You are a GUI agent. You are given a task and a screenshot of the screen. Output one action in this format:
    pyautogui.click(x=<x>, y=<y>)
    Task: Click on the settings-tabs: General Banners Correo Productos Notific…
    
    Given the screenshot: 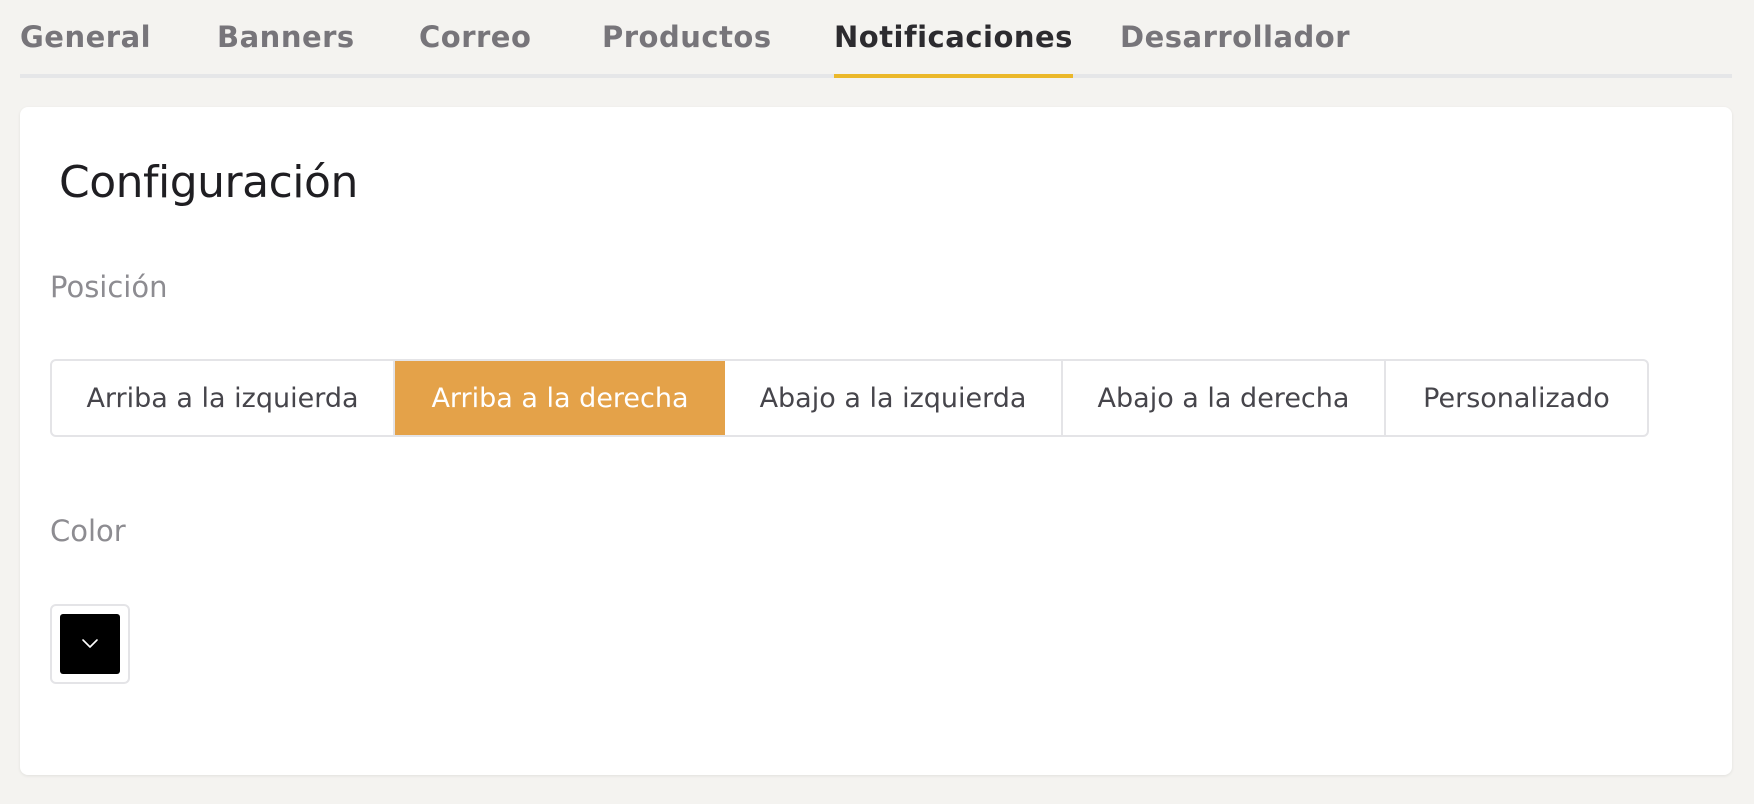 What is the action you would take?
    pyautogui.click(x=876, y=39)
    